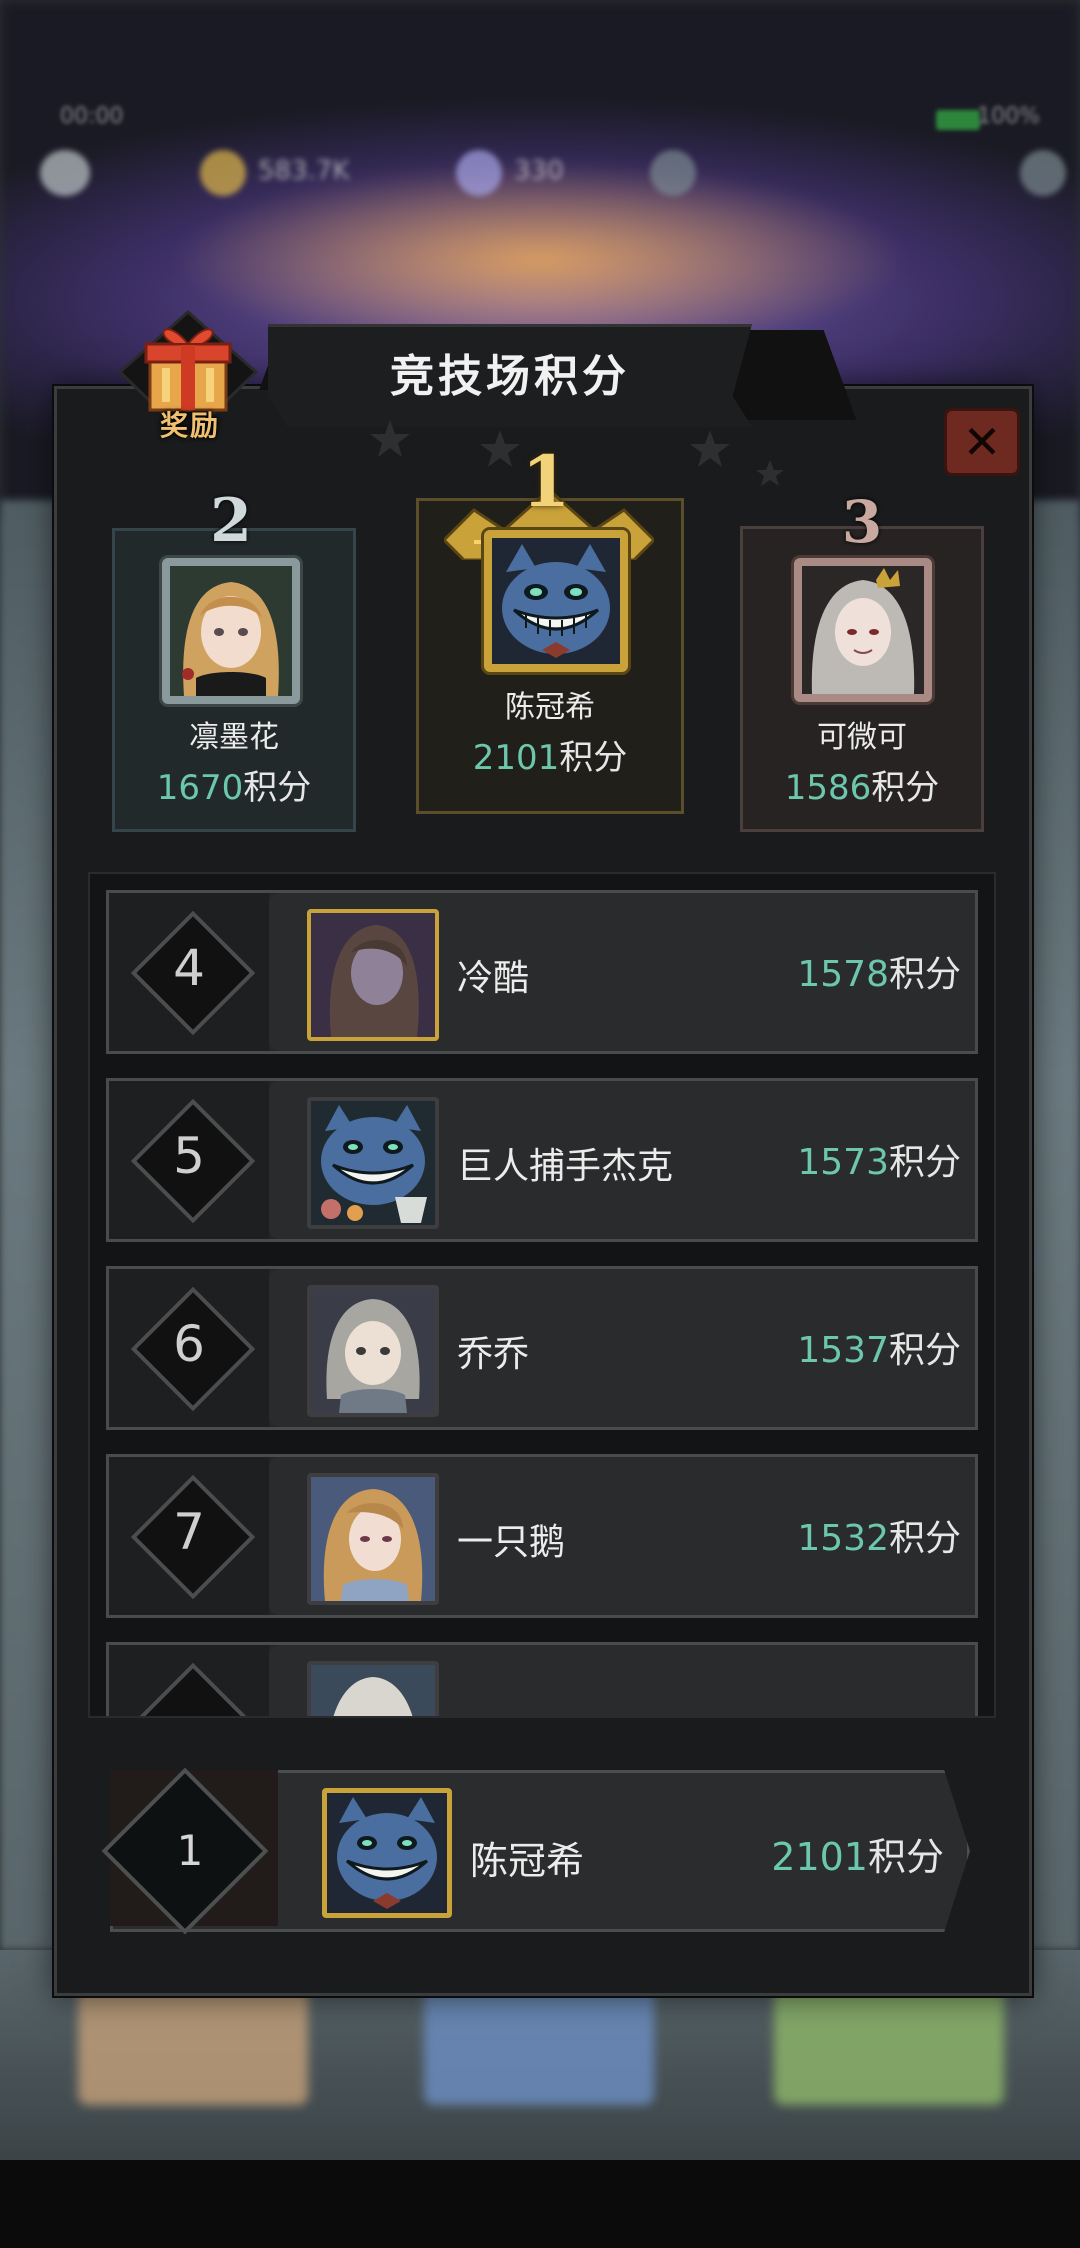 The image size is (1080, 2248). Describe the element at coordinates (511, 1542) in the screenshot. I see `player-name: 一只鹅` at that location.